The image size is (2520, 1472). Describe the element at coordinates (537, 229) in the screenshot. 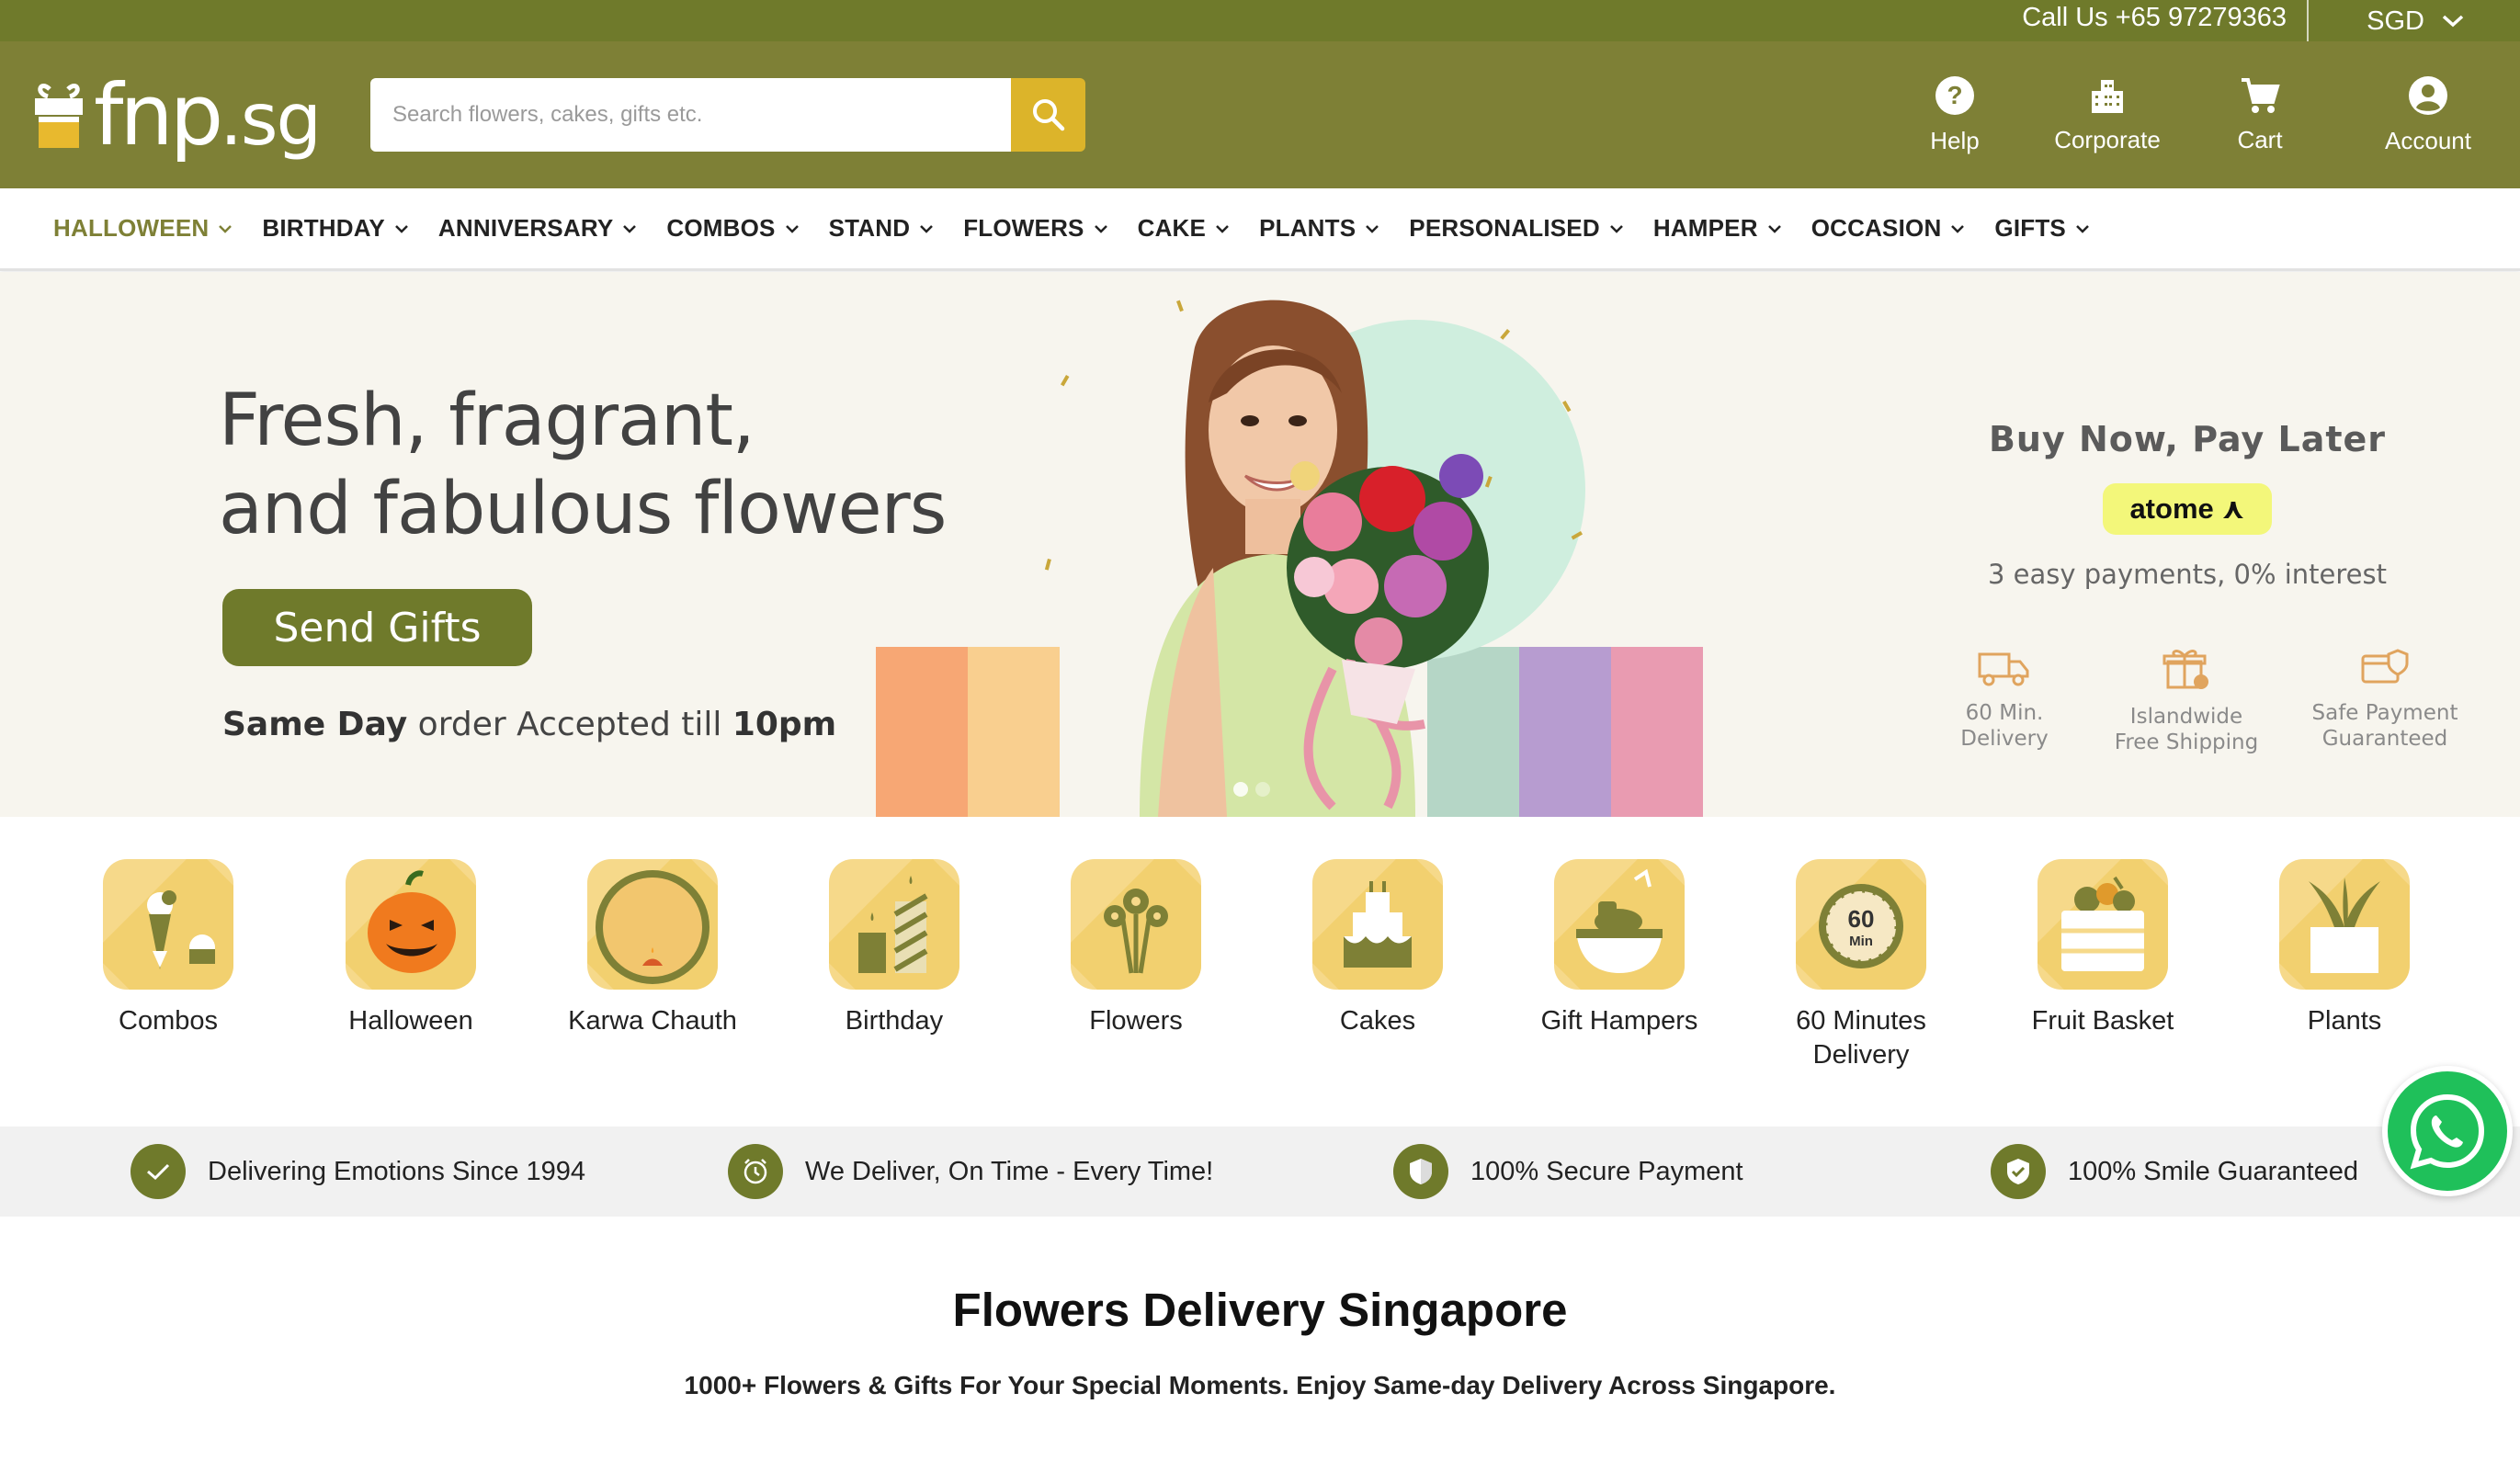

I see `nav-item-anniversary: ANNIVERSARY` at that location.